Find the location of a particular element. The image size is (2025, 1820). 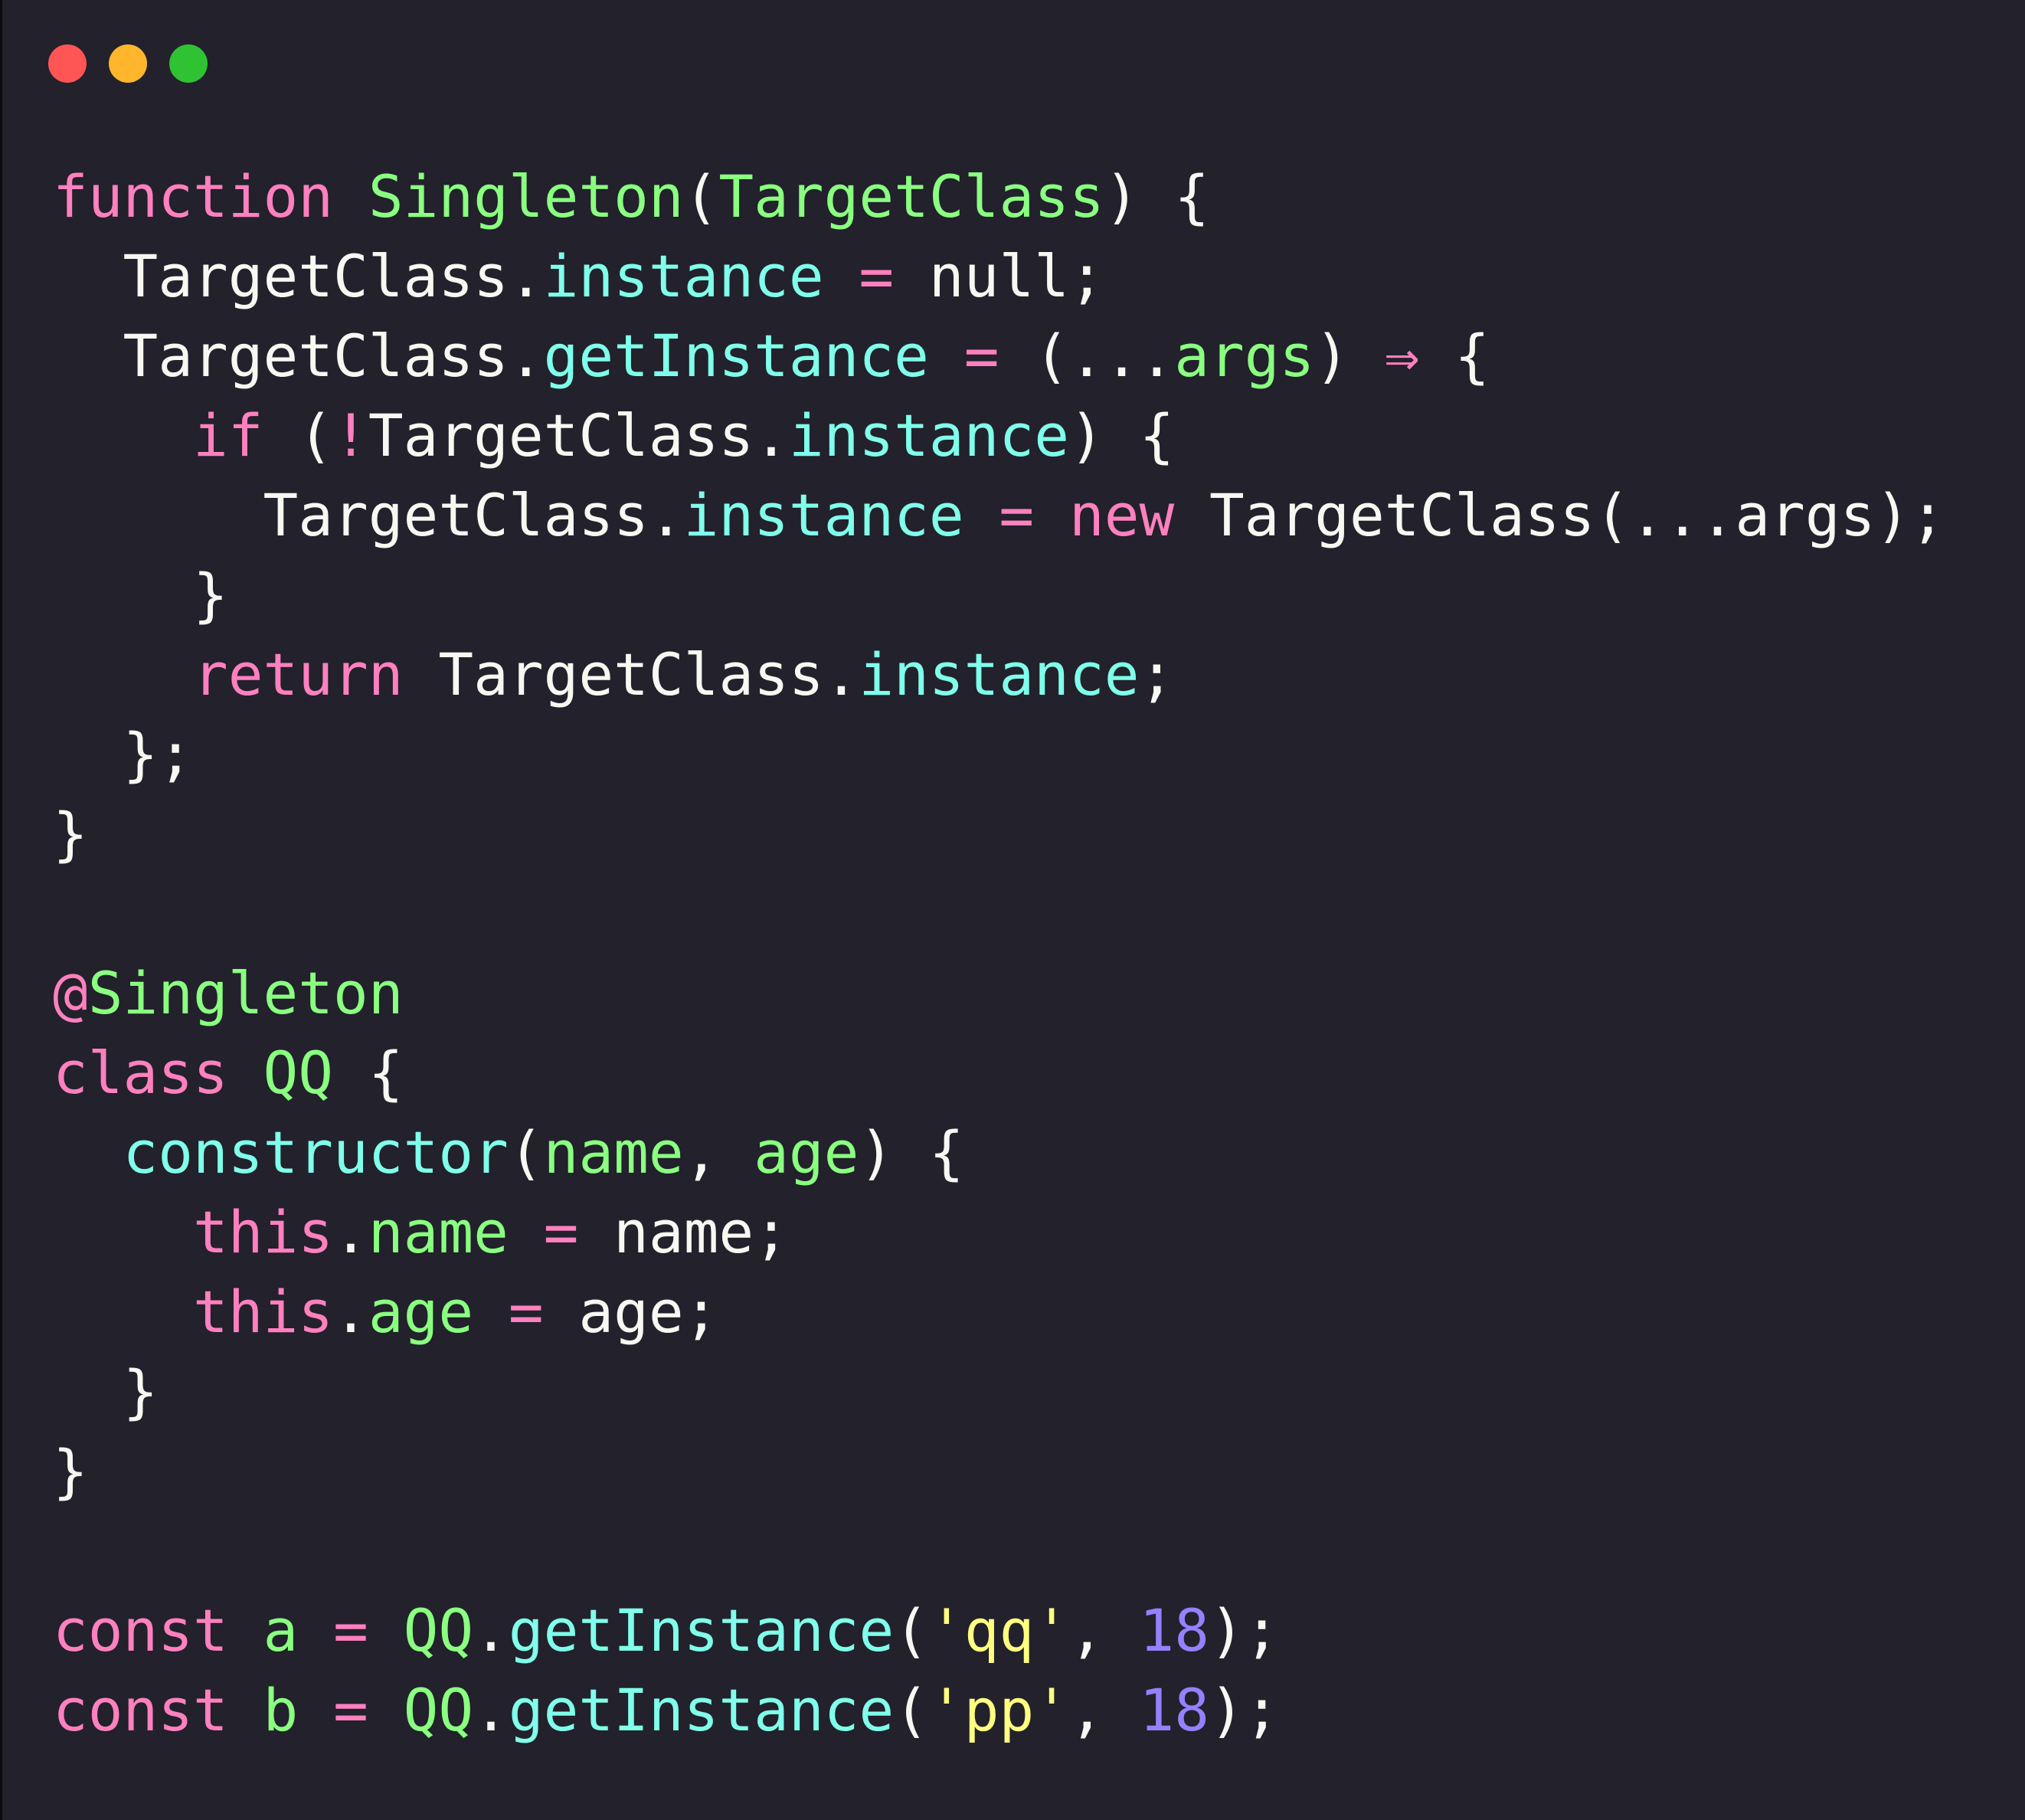

code-token-function: b is located at coordinates (281, 1710).